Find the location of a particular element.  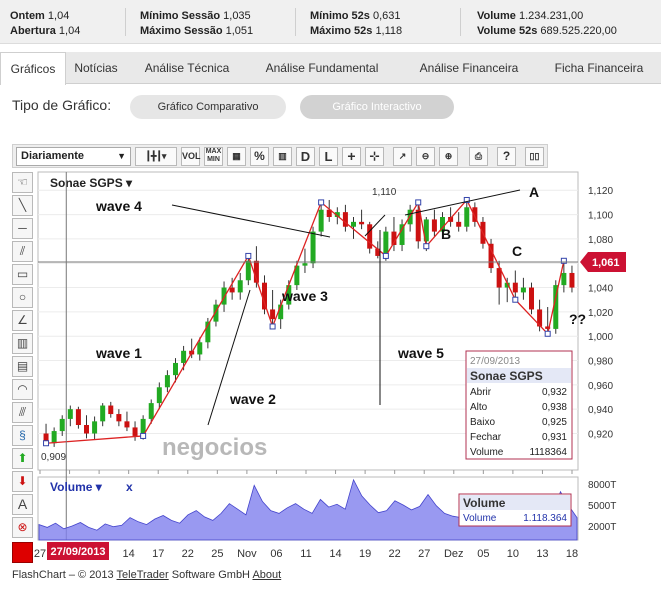

volume-tooltip-title: Volume is located at coordinates (484, 503).